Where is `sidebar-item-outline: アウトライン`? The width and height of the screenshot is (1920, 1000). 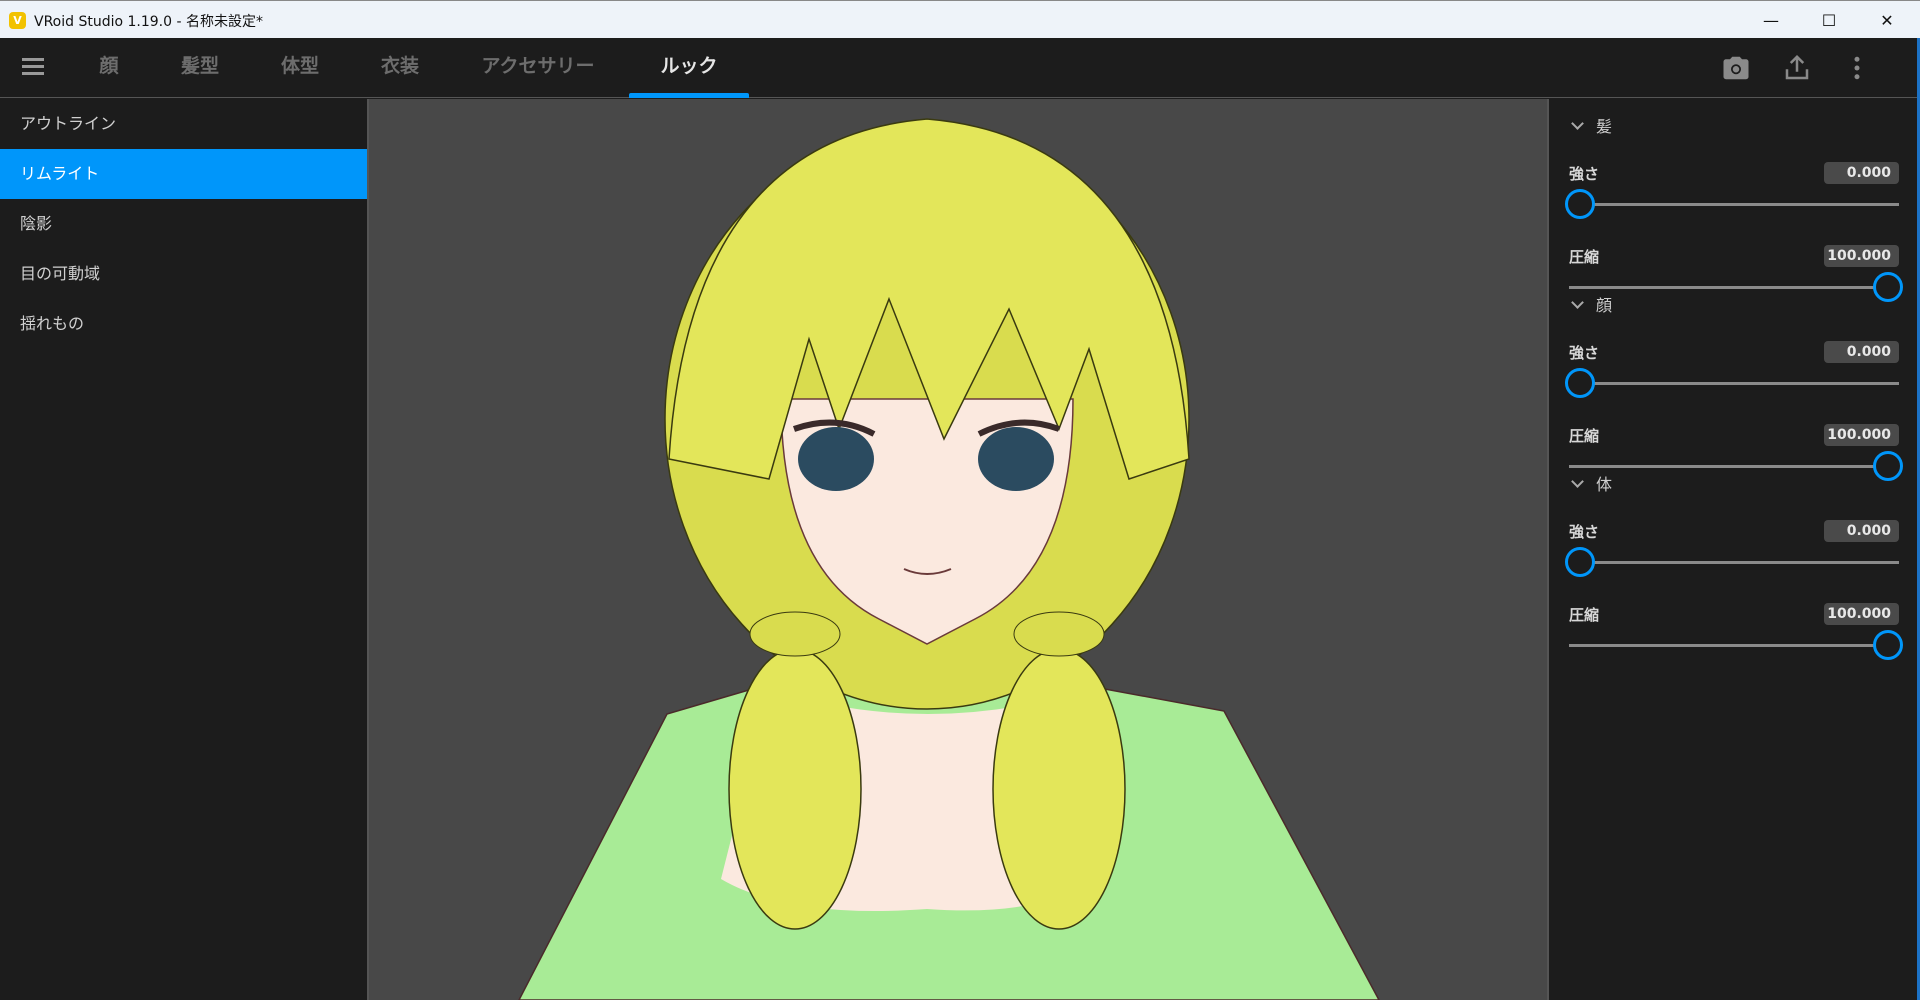
sidebar-item-outline: アウトライン is located at coordinates (183, 124).